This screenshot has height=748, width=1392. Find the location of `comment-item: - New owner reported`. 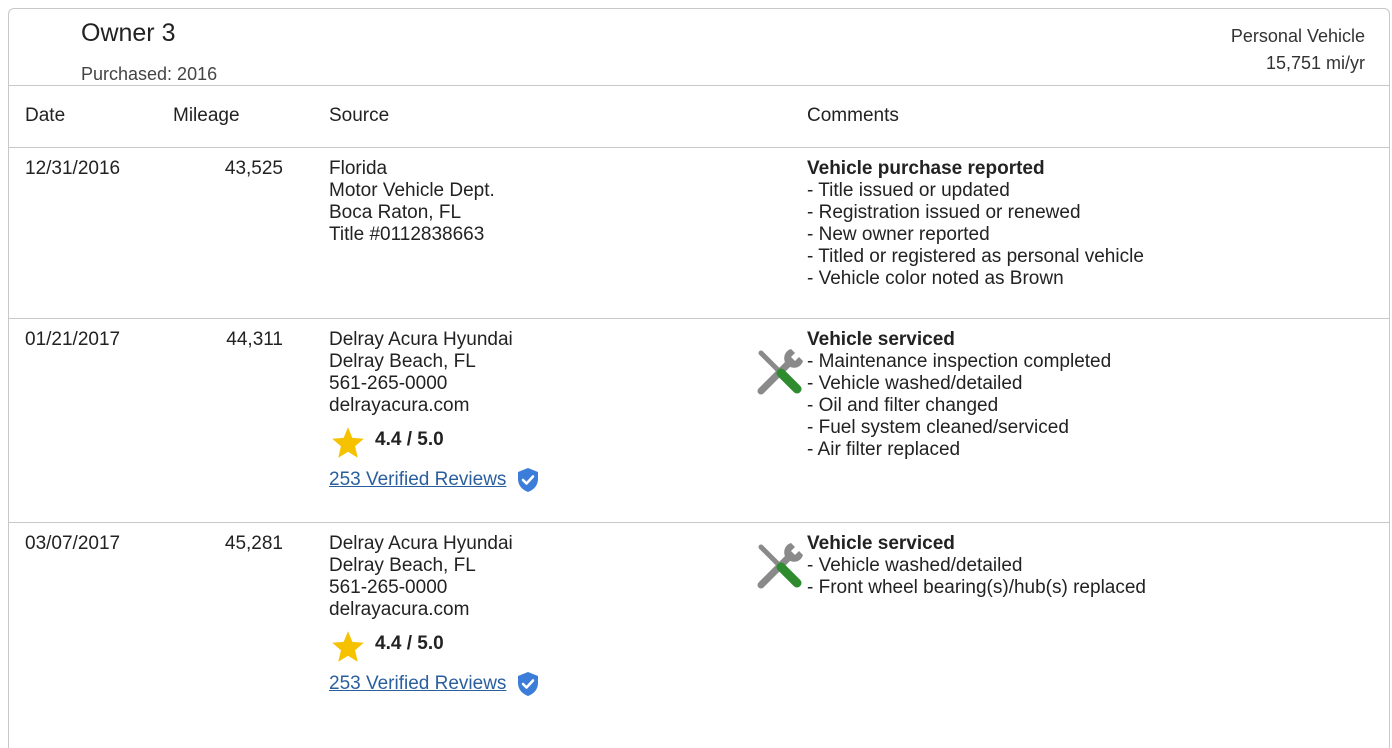

comment-item: - New owner reported is located at coordinates (898, 234).